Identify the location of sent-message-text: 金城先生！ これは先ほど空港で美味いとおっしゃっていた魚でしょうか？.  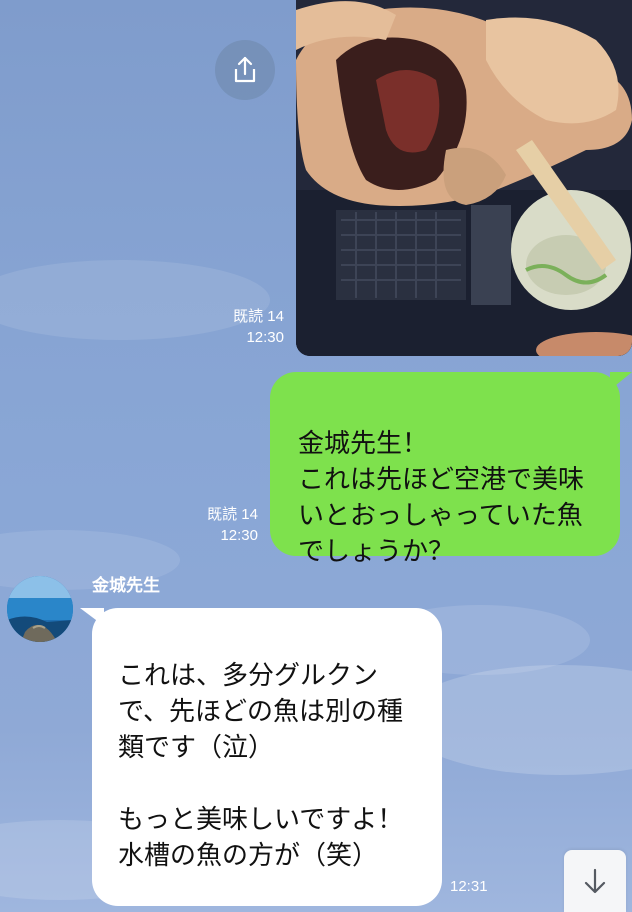
(441, 498).